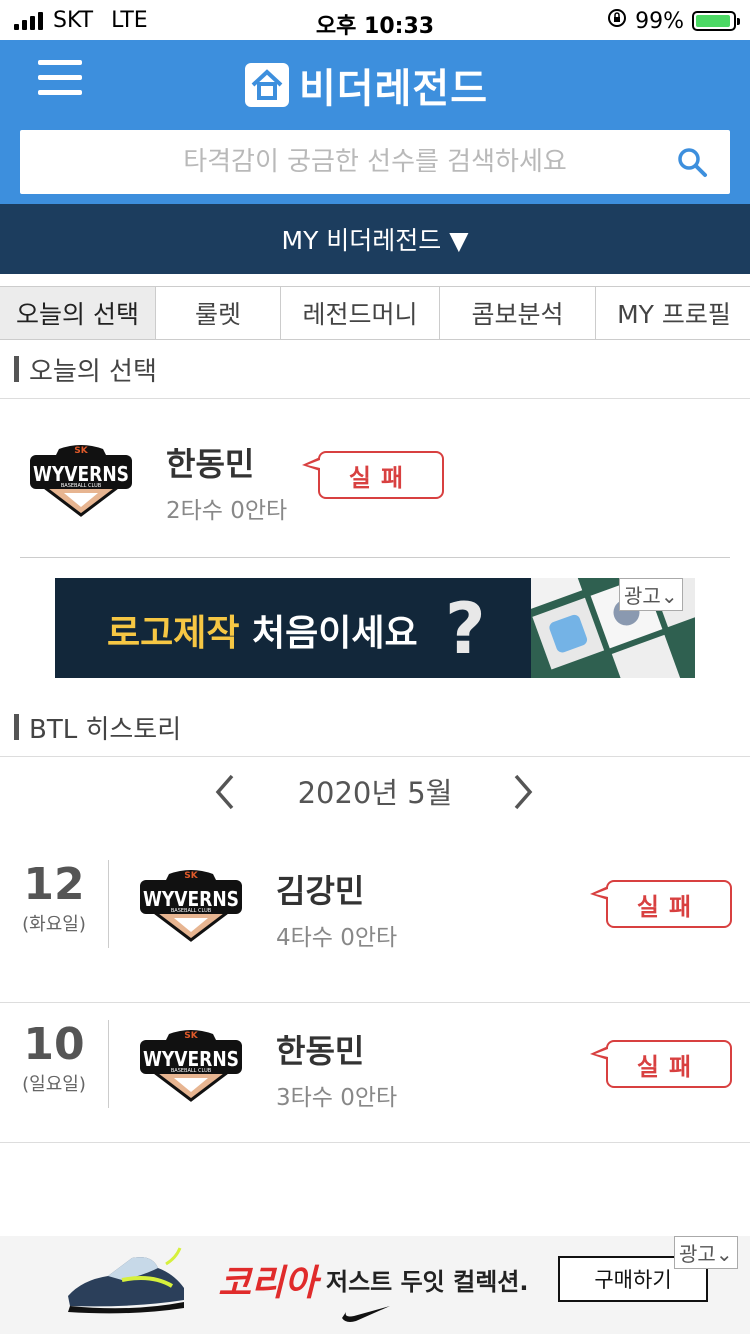 This screenshot has height=1334, width=750. I want to click on my-dropdown-bar: MY 비더레전드 ▼, so click(375, 239).